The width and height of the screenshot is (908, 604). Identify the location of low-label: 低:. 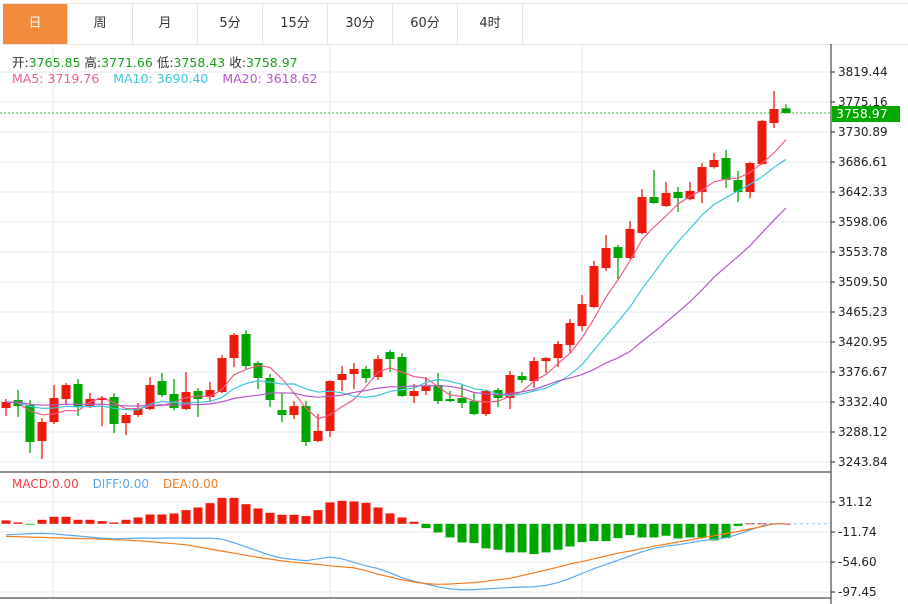
(165, 62).